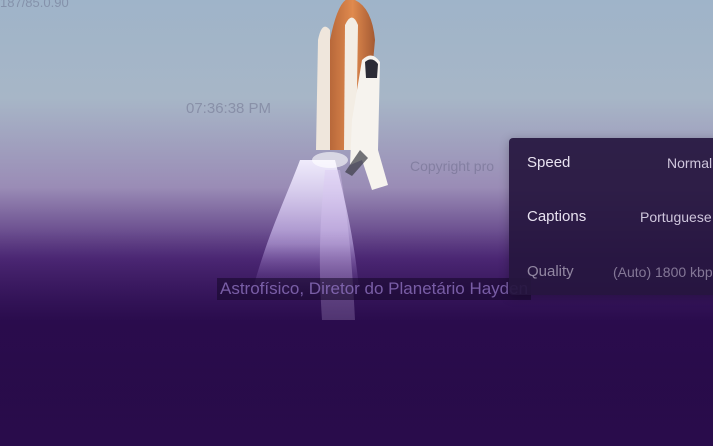 This screenshot has width=713, height=446. What do you see at coordinates (611, 164) in the screenshot?
I see `settings-item-speed: Speed Normal` at bounding box center [611, 164].